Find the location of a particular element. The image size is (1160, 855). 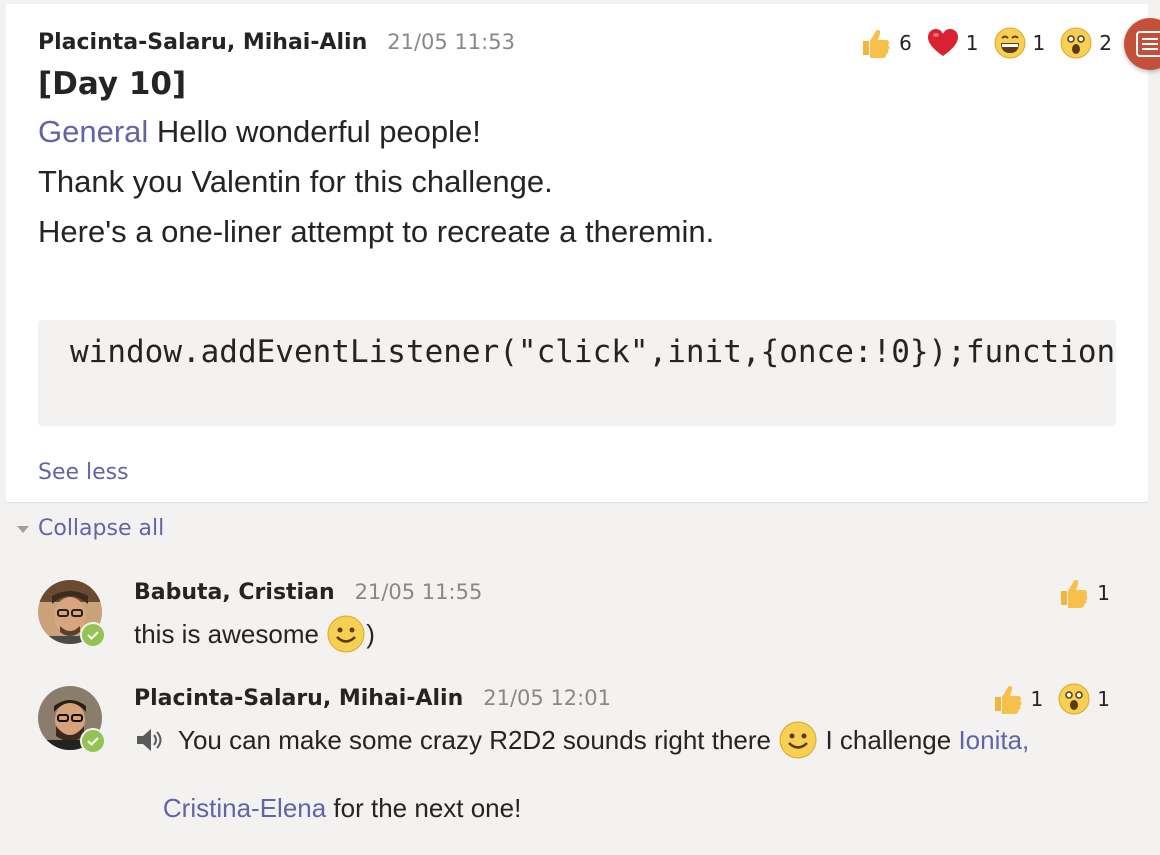

post-timestamp: 21/05 11:53 is located at coordinates (451, 42).